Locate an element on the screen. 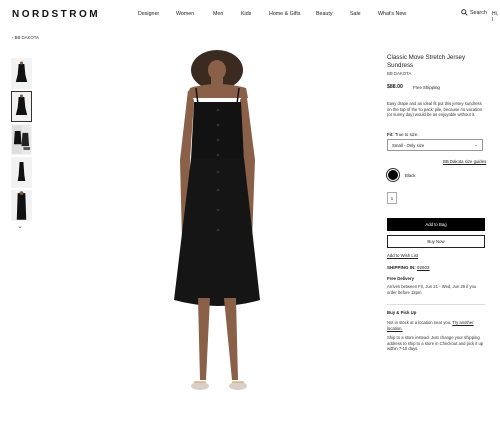  size-guide-link: BB Dakota size guides is located at coordinates (464, 161).